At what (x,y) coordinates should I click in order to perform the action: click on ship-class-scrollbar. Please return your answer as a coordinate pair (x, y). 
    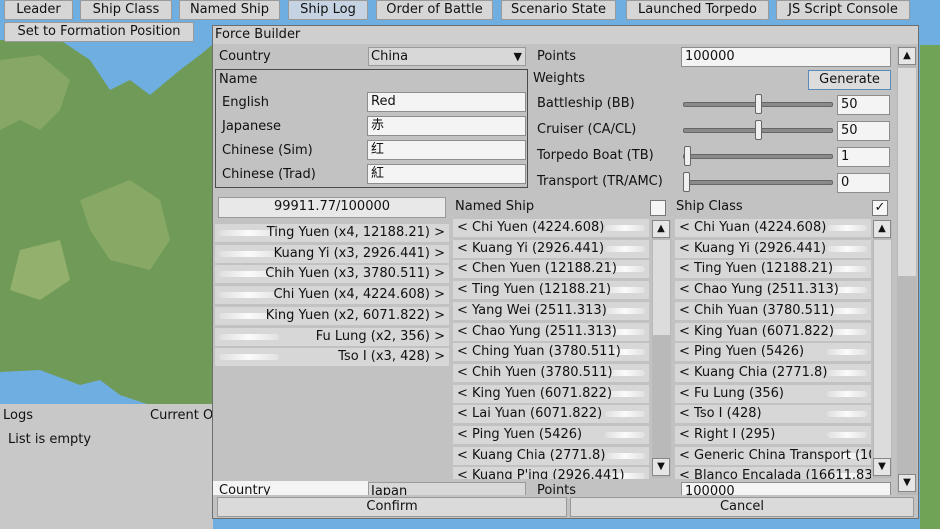
    Looking at the image, I should click on (882, 349).